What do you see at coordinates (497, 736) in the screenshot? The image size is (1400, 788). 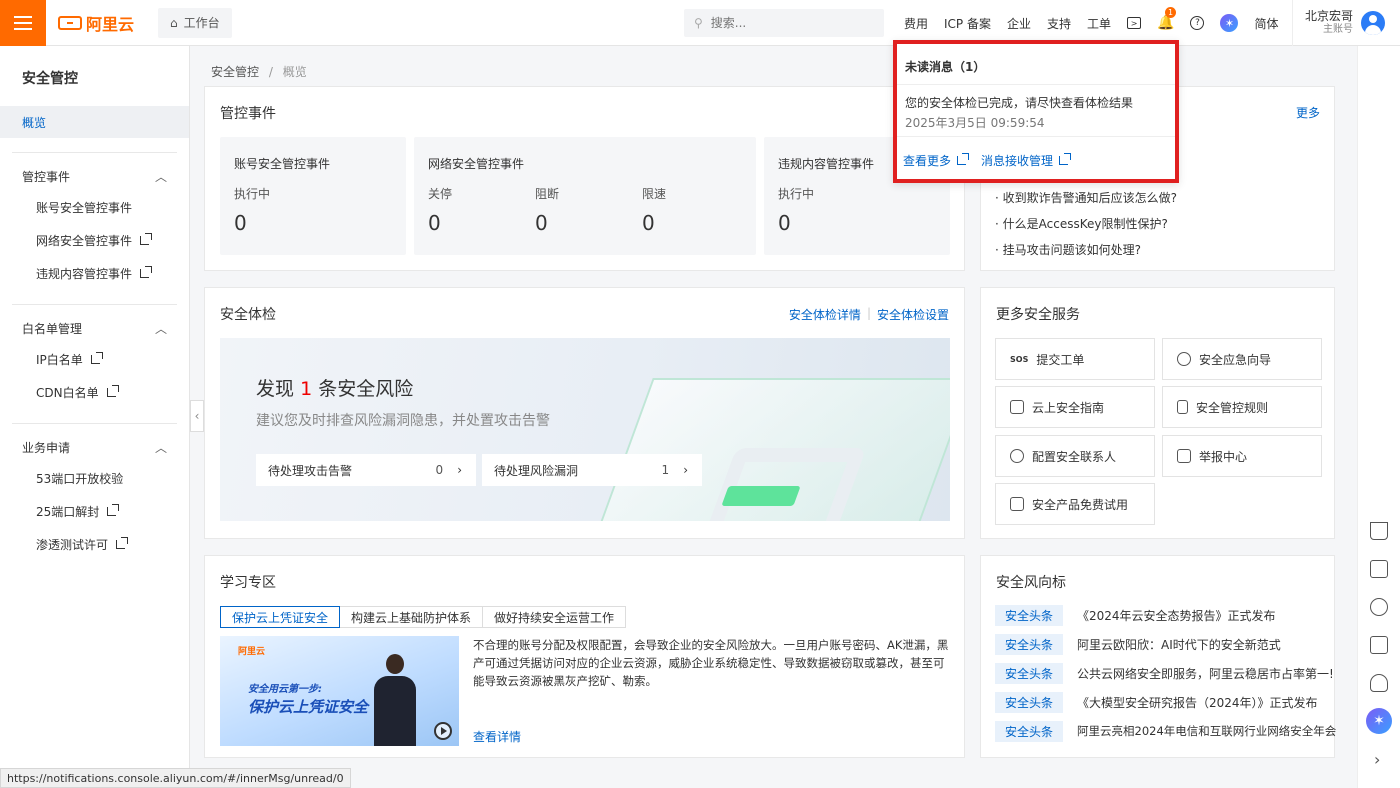 I see `learning-detail-link: 查看详情` at bounding box center [497, 736].